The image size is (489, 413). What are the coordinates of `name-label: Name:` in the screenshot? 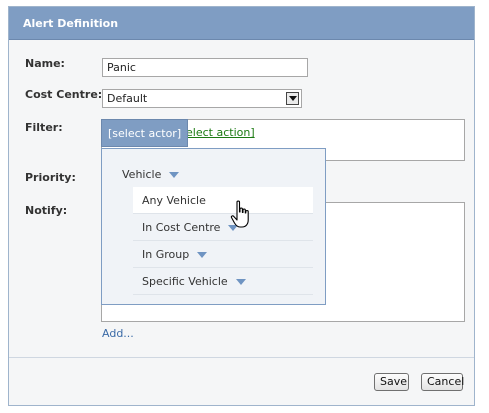 It's located at (45, 63).